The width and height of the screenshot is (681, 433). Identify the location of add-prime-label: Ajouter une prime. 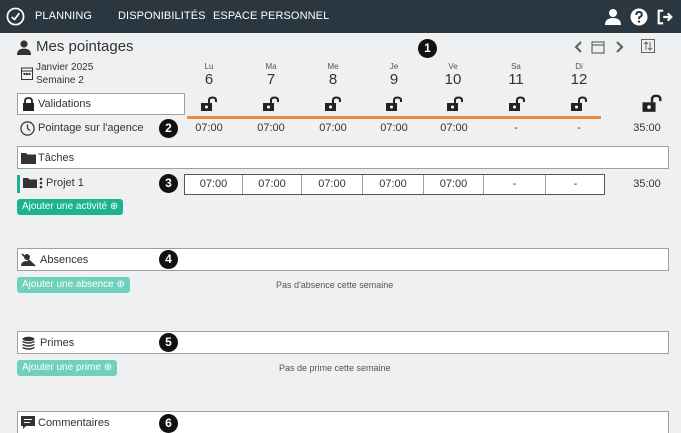
(61, 367).